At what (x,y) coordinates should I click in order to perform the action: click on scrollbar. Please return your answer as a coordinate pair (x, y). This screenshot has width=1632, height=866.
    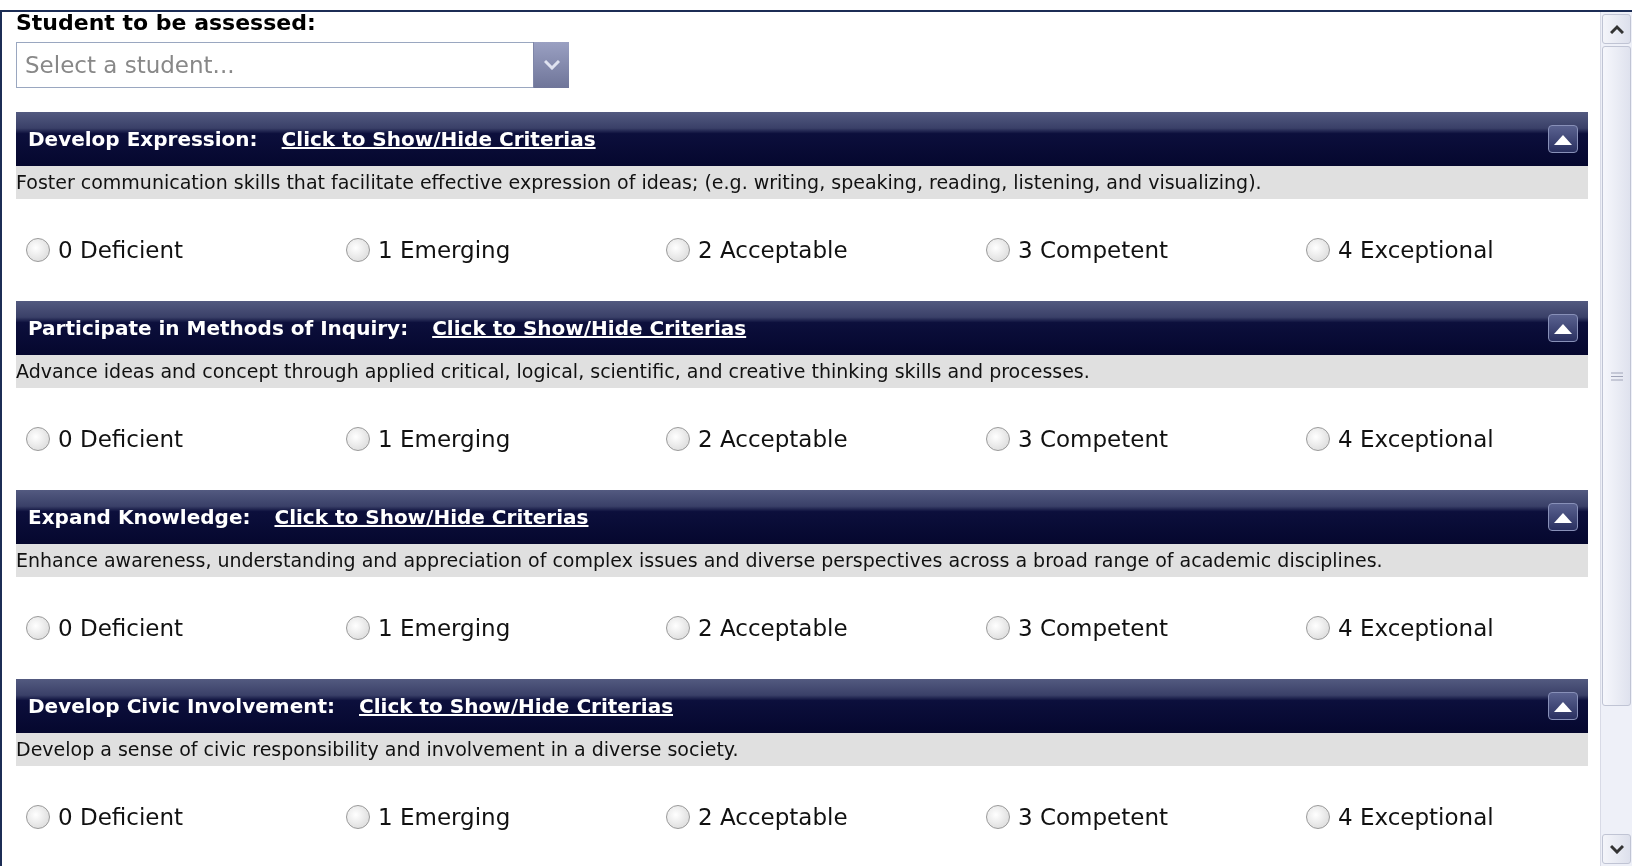
    Looking at the image, I should click on (1616, 439).